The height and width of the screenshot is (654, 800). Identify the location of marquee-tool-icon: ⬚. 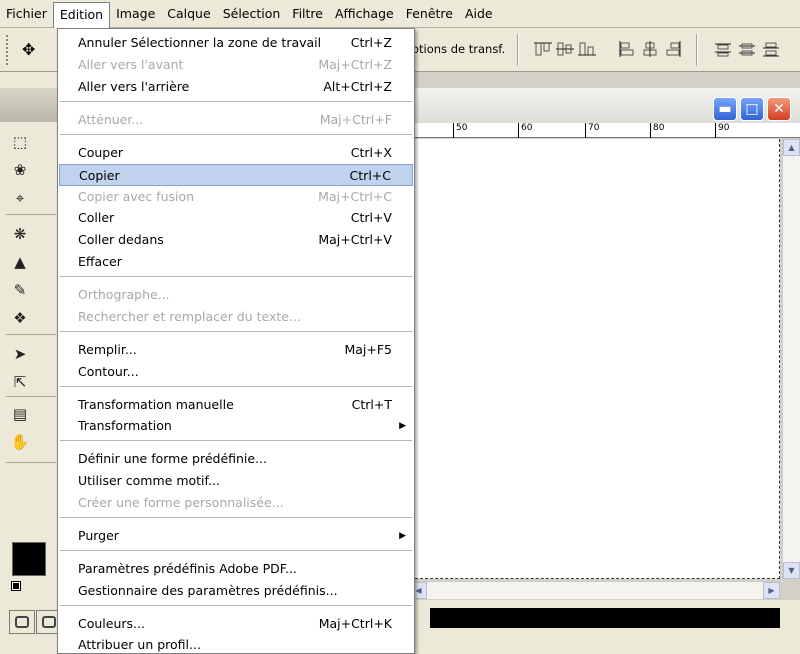
(20, 142).